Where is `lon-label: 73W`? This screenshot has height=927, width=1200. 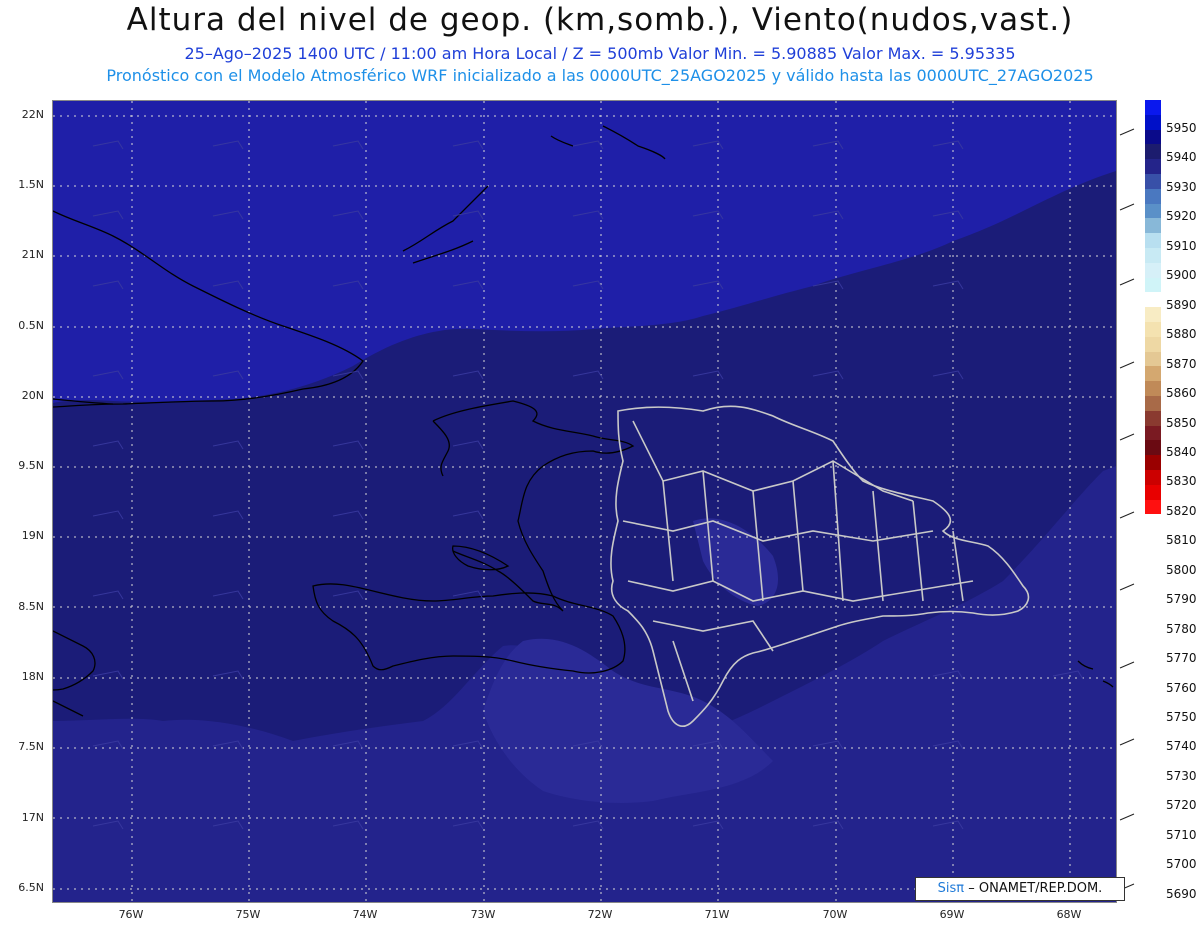
lon-label: 73W is located at coordinates (483, 914).